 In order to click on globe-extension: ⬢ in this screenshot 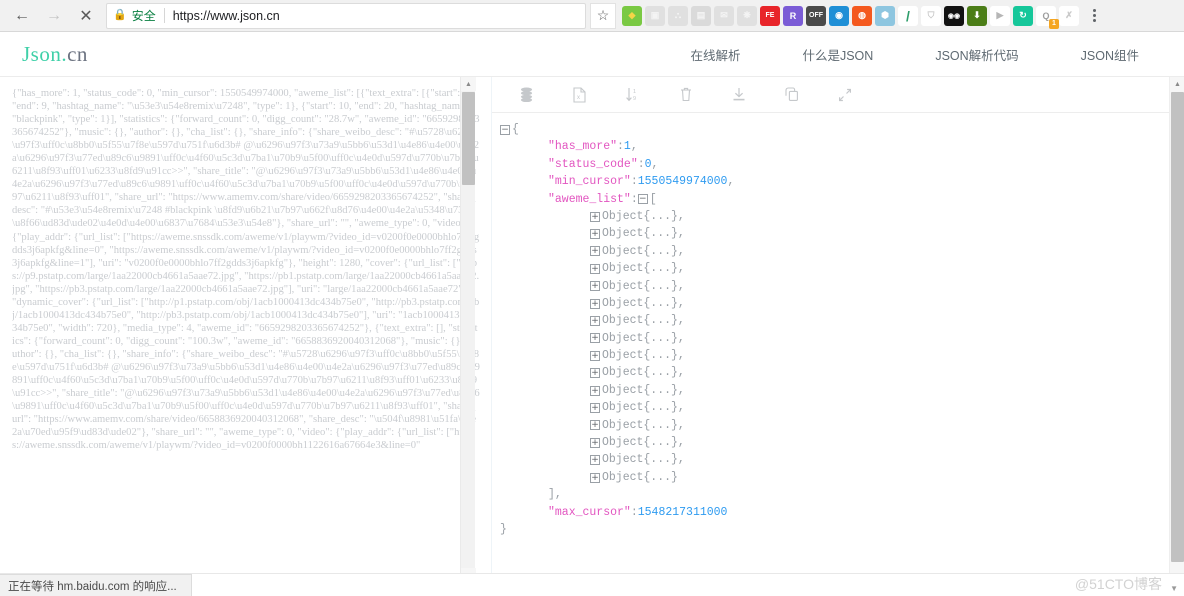, I will do `click(885, 15)`.